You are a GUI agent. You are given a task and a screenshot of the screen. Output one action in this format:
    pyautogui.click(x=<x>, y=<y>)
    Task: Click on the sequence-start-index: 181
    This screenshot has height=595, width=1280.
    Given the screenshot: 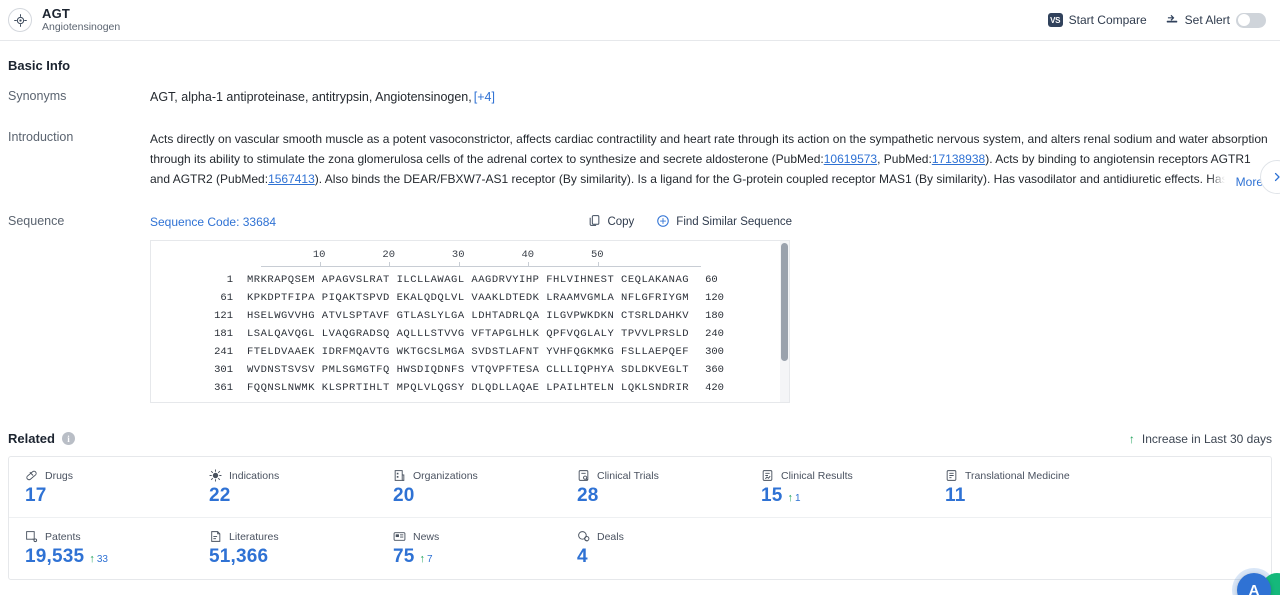 What is the action you would take?
    pyautogui.click(x=223, y=334)
    